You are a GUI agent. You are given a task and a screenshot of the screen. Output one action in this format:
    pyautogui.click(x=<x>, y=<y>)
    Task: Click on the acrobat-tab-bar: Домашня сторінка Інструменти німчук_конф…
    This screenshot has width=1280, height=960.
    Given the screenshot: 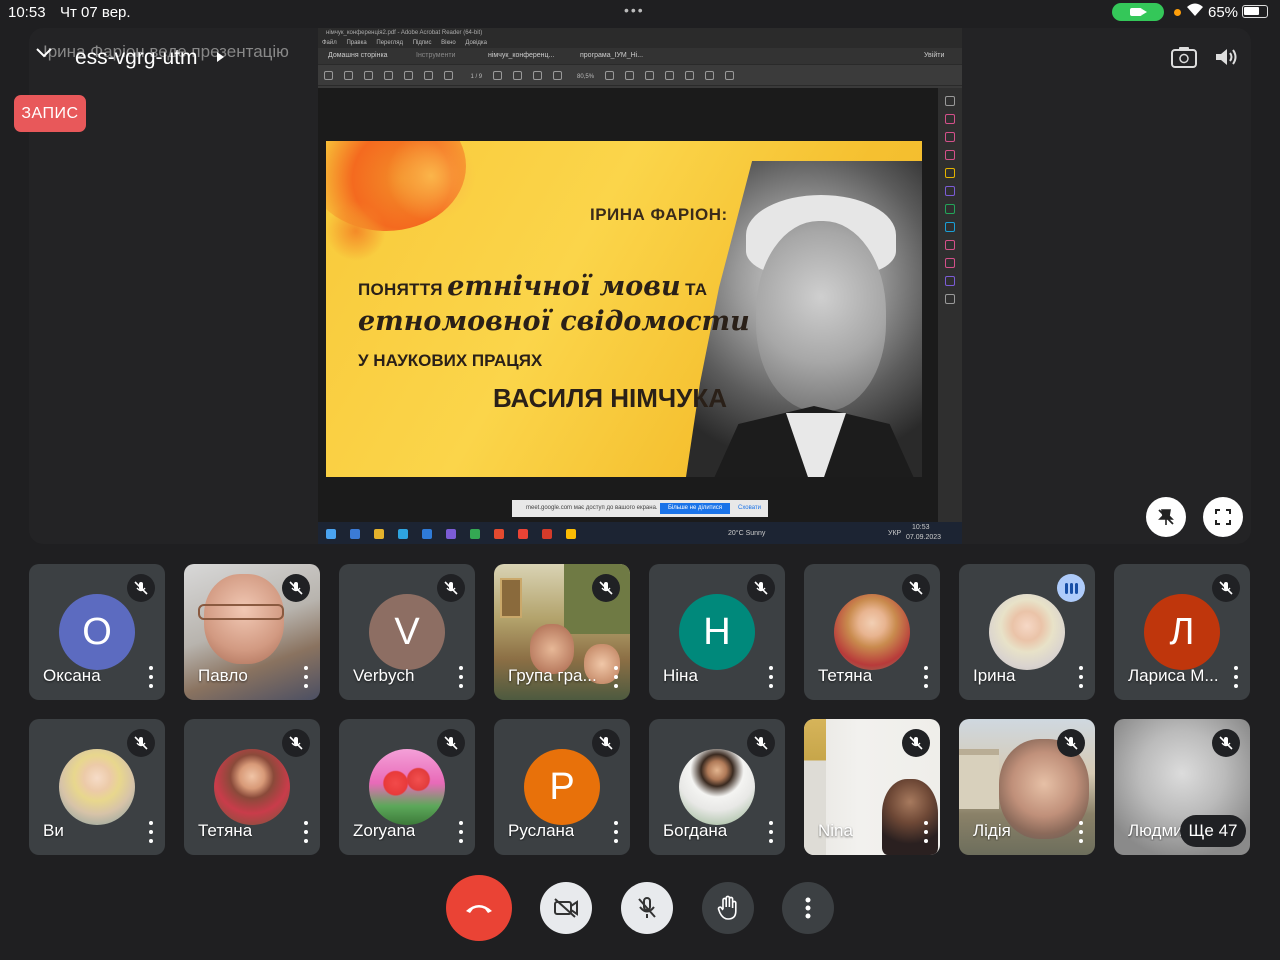 What is the action you would take?
    pyautogui.click(x=640, y=56)
    